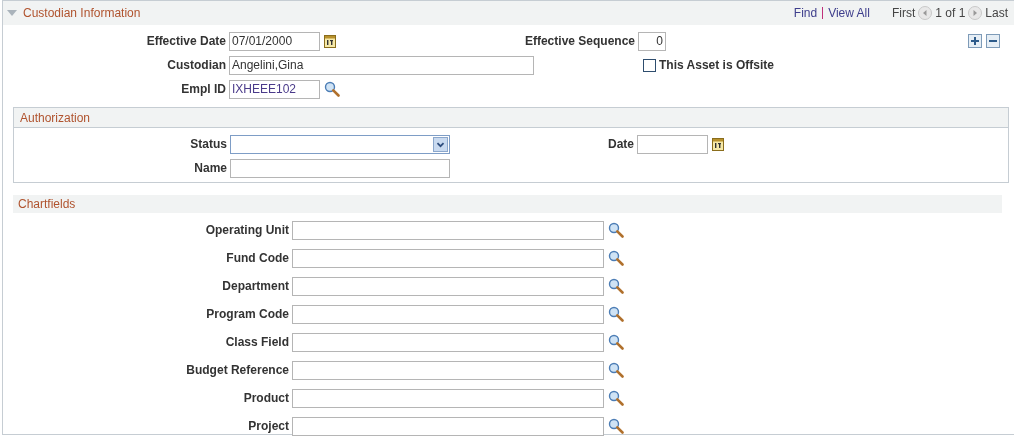 This screenshot has width=1014, height=437. What do you see at coordinates (649, 65) in the screenshot?
I see `offsite-checkbox` at bounding box center [649, 65].